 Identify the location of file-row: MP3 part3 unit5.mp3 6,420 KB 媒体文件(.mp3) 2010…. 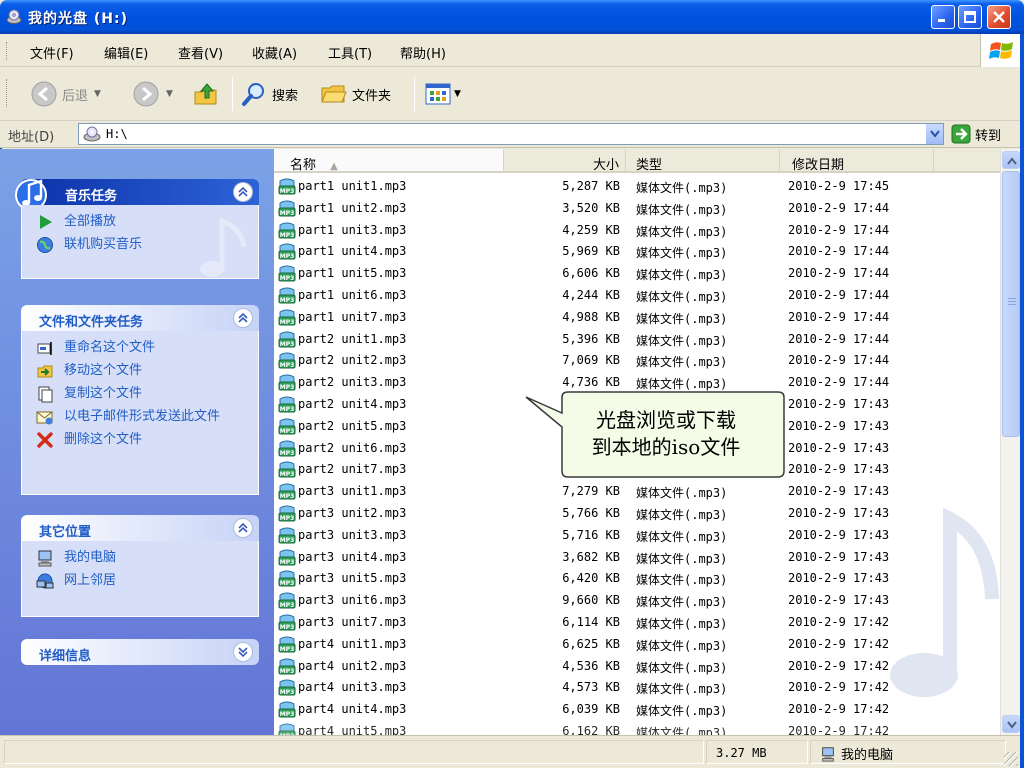
(637, 578).